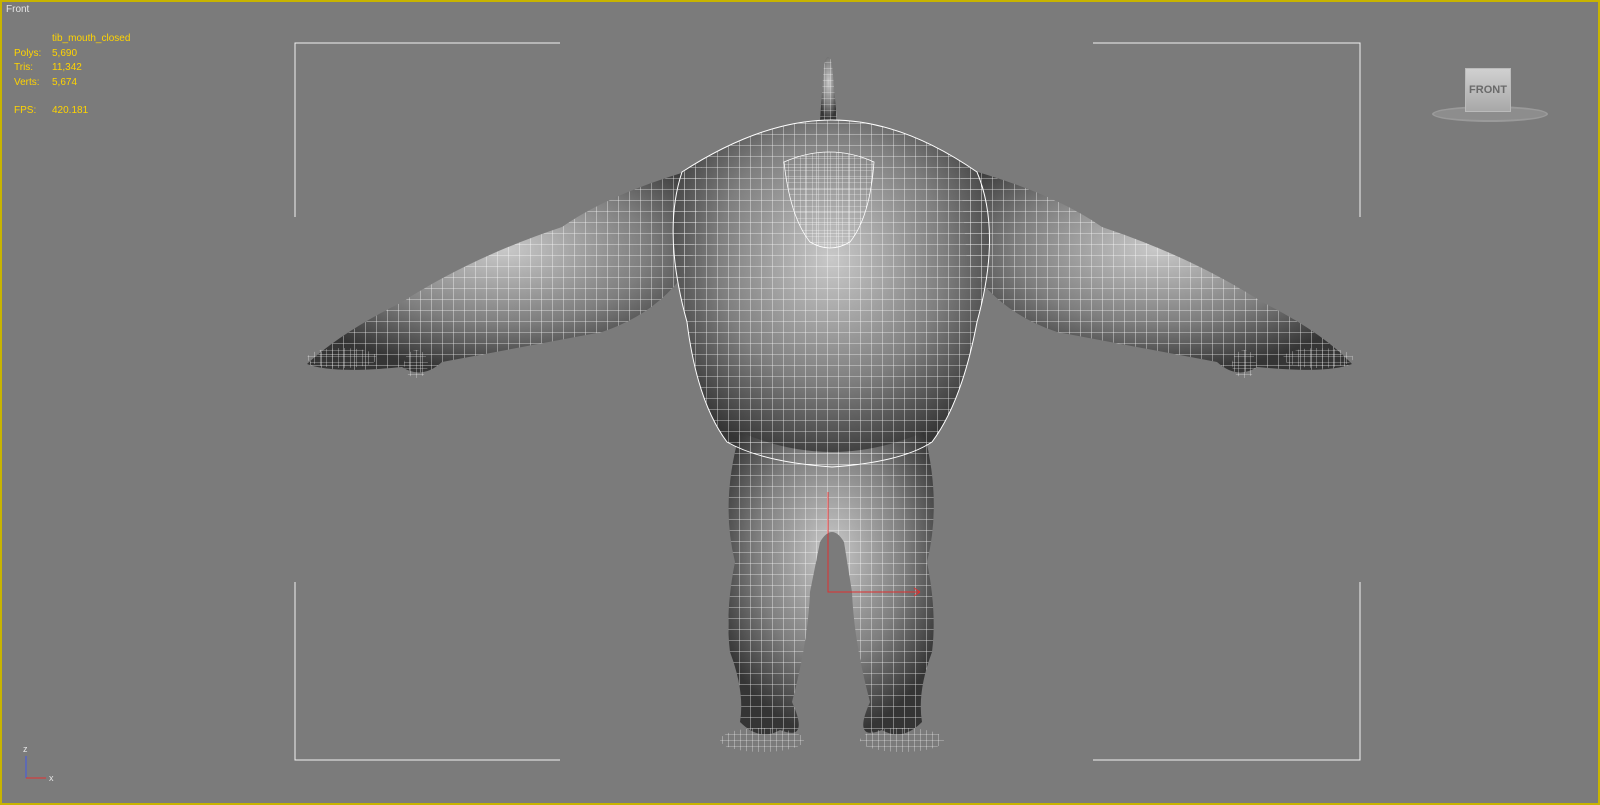 The image size is (1600, 805). What do you see at coordinates (38, 763) in the screenshot?
I see `axis-tripod-icon: z x` at bounding box center [38, 763].